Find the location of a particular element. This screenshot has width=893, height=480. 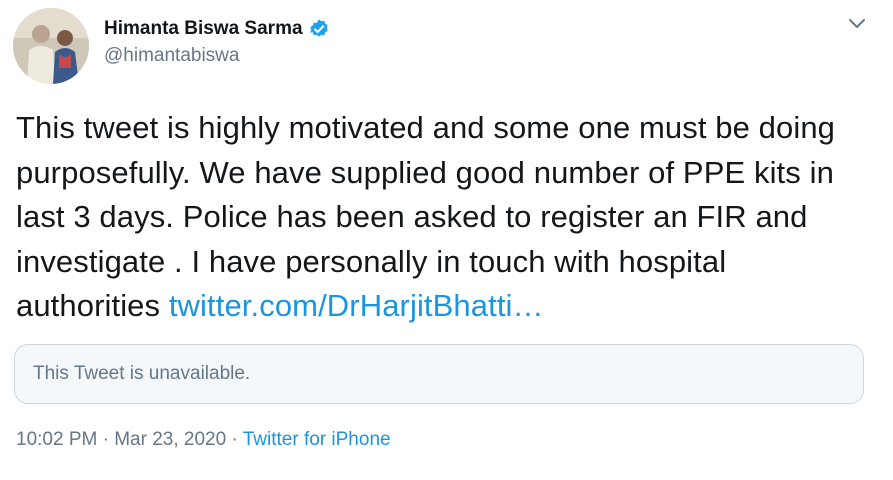

author-name: Himanta Biswa Sarma is located at coordinates (203, 29).